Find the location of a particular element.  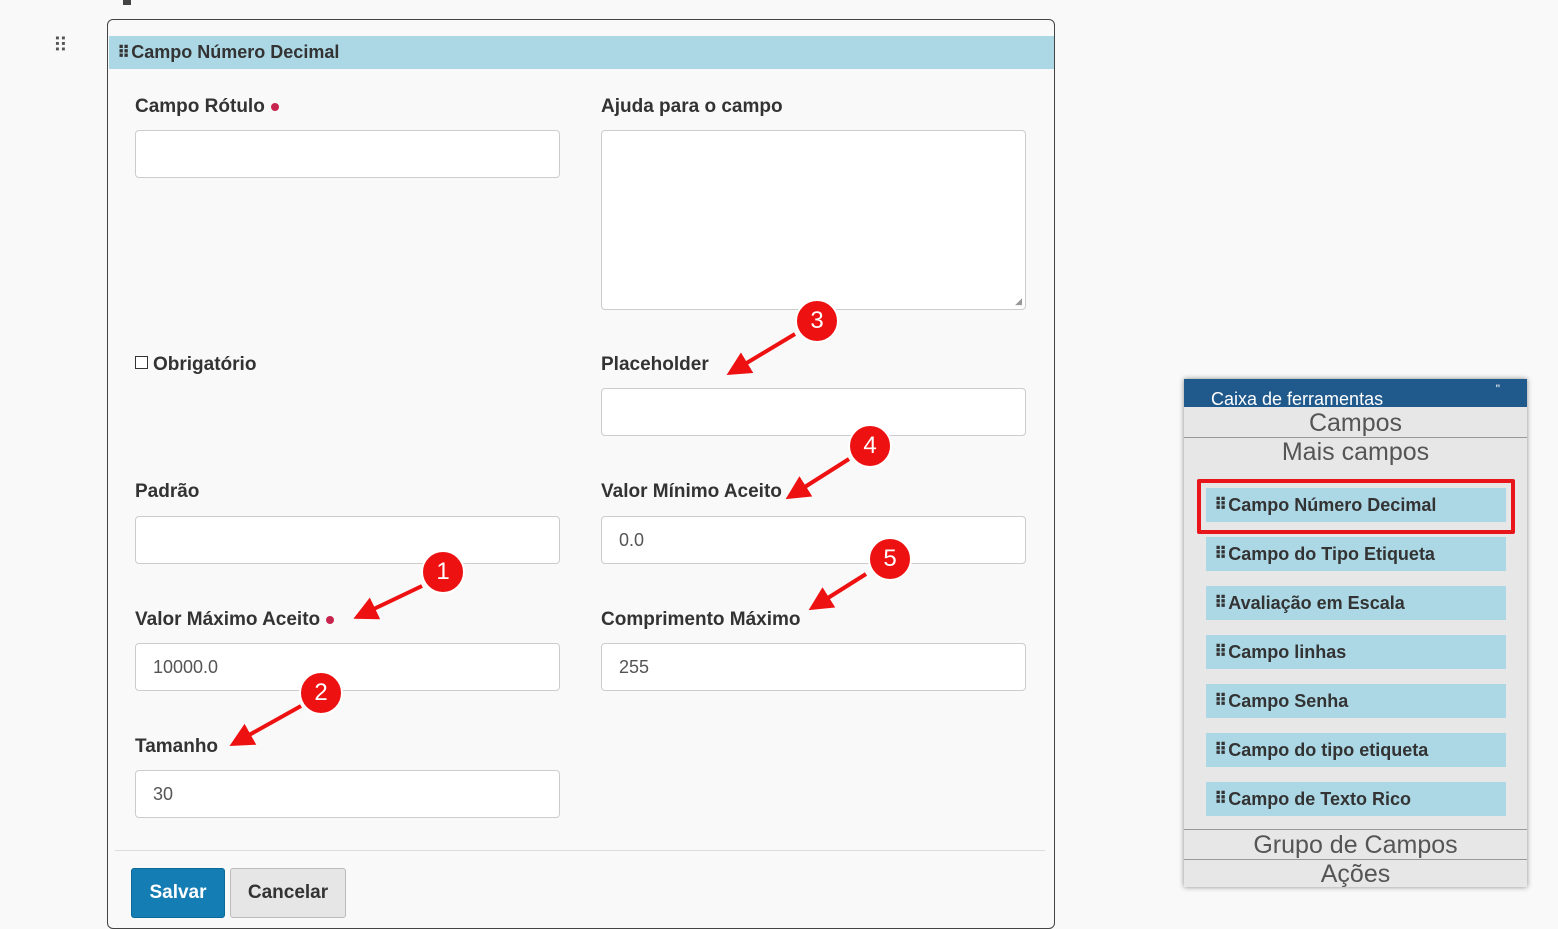

toolbox-divider is located at coordinates (1355, 829).